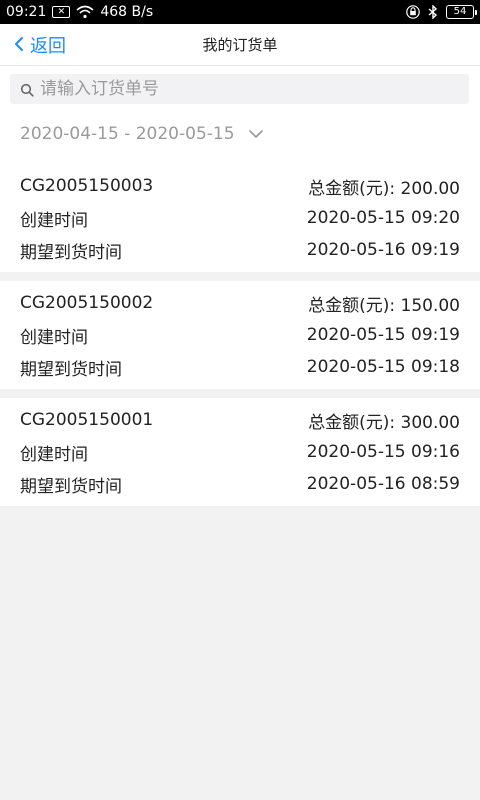 This screenshot has height=800, width=480. Describe the element at coordinates (87, 186) in the screenshot. I see `order-number: CG2005150003` at that location.